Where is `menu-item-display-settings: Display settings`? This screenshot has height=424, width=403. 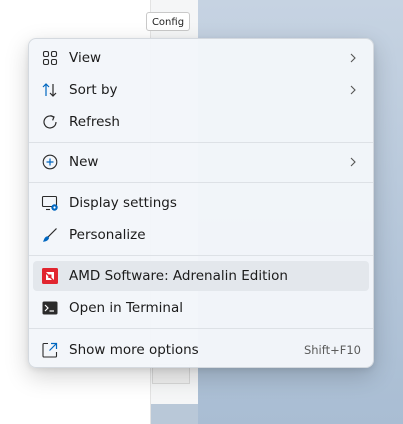
menu-item-display-settings: Display settings is located at coordinates (201, 203).